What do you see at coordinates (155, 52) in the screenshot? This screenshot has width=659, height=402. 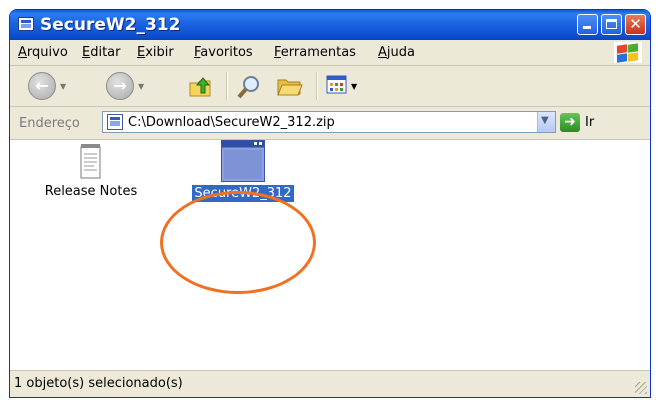 I see `menu-exibir: Exibir` at bounding box center [155, 52].